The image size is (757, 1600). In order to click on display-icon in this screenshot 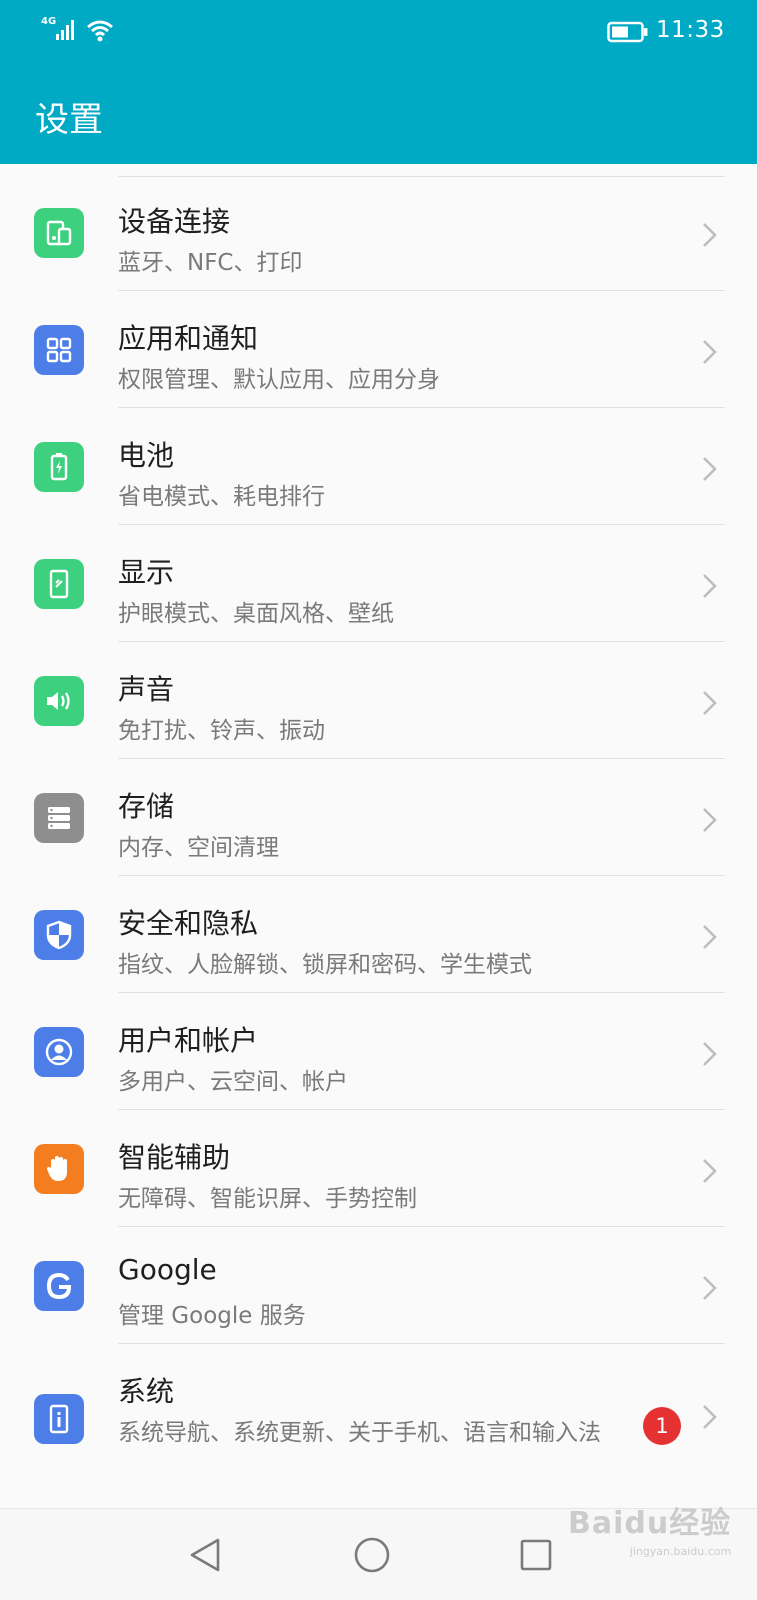, I will do `click(59, 584)`.